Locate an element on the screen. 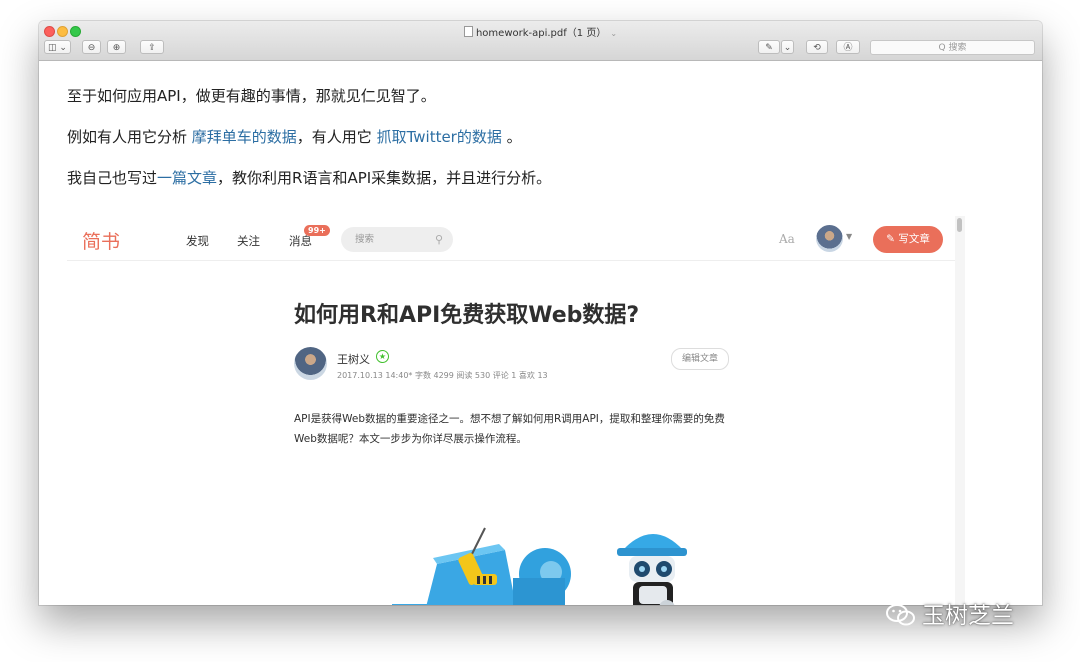  paragraph-1: 至于如何应用API，做更有趣的事情，那就见仁见智了。 is located at coordinates (251, 96).